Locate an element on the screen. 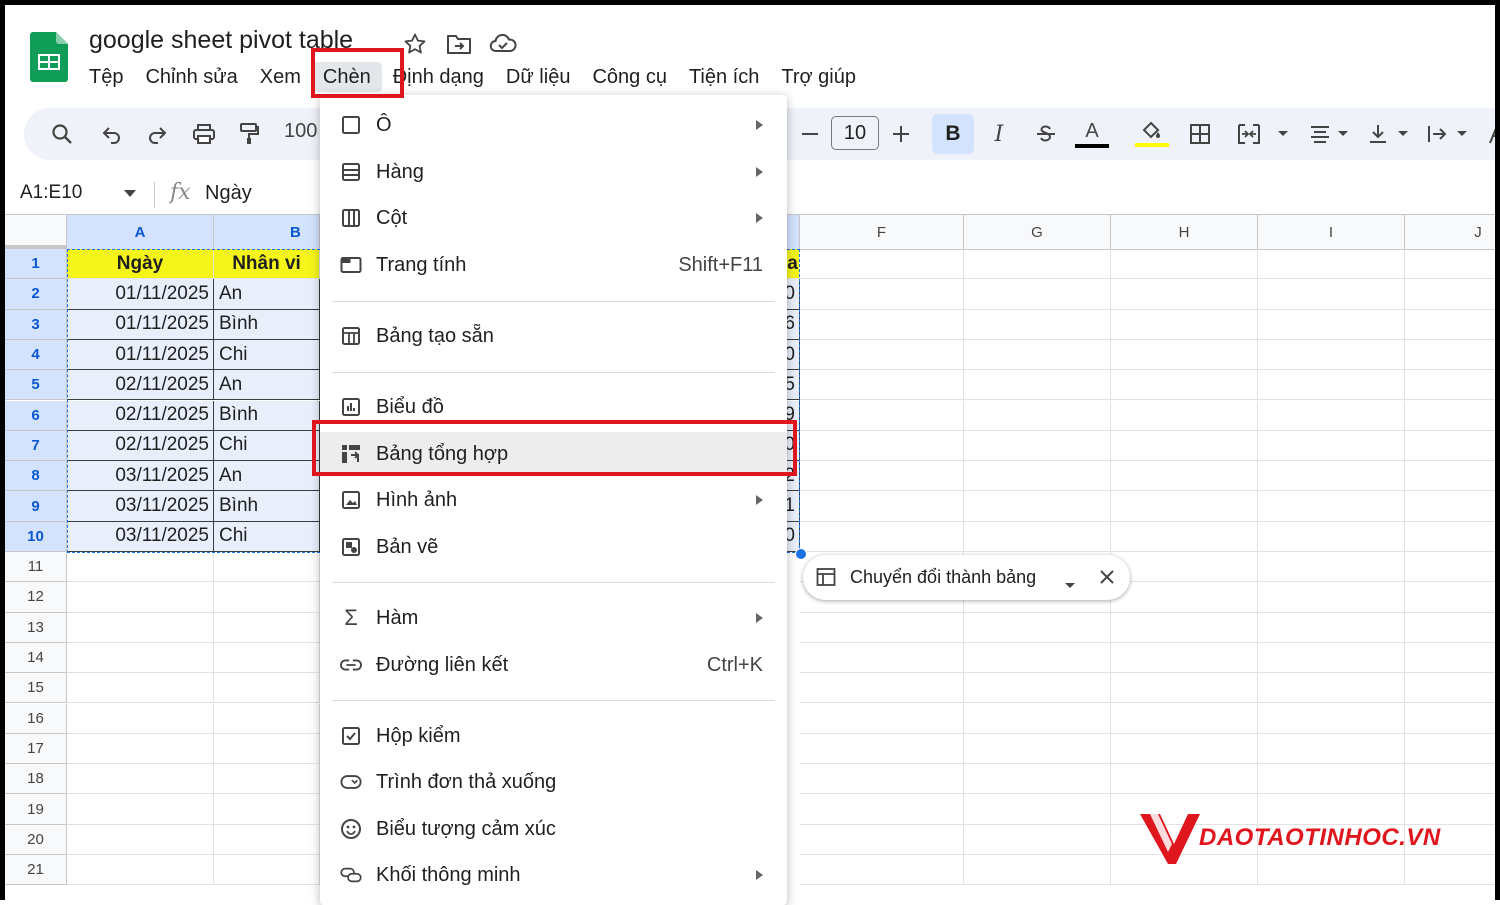  valign-dropdown-icon is located at coordinates (1403, 134).